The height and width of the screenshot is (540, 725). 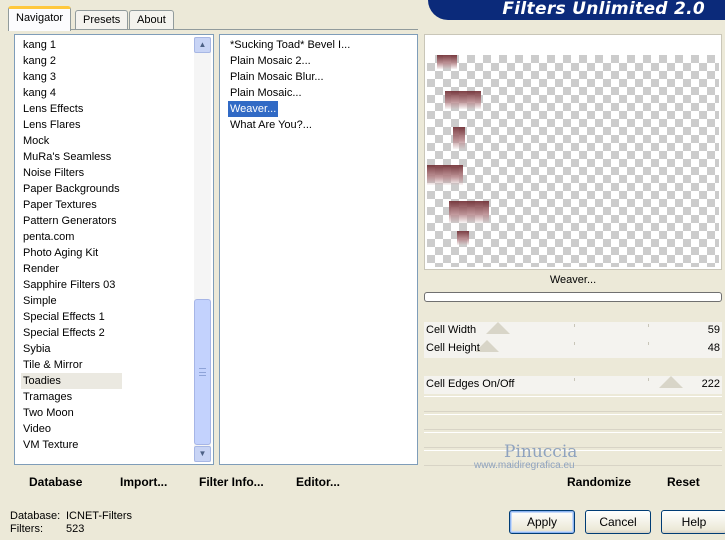 I want to click on category-item: Mock, so click(x=71, y=141).